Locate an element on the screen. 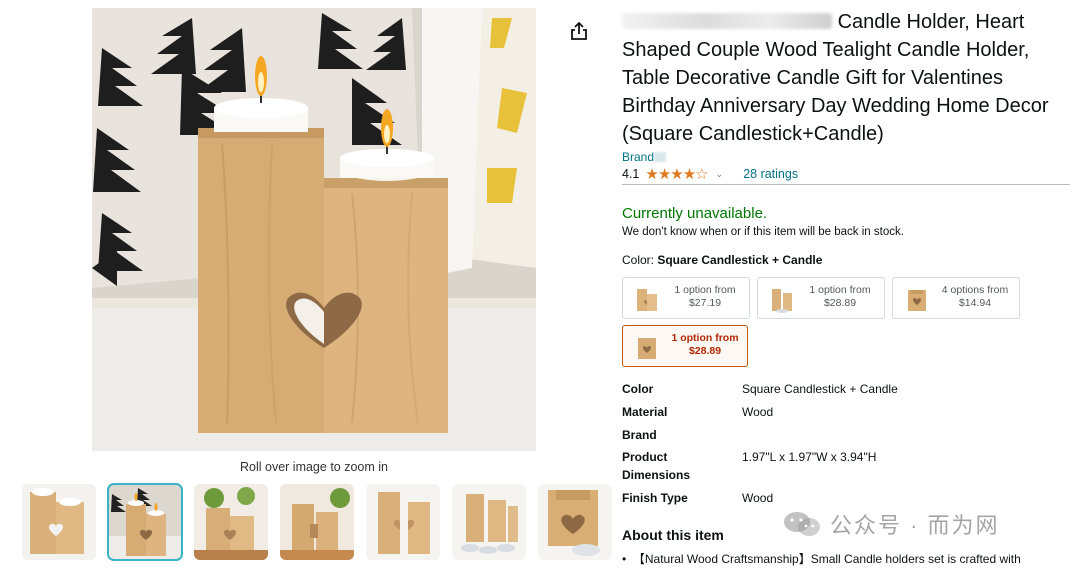 The height and width of the screenshot is (568, 1080). star-rating-icon: ★★★★☆ is located at coordinates (676, 174).